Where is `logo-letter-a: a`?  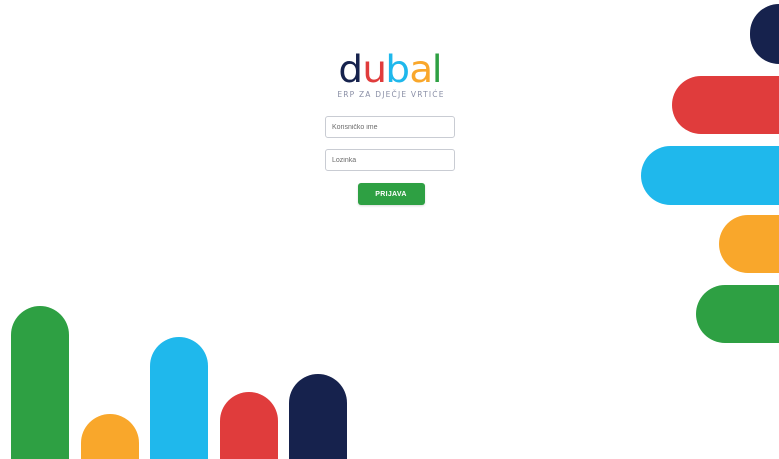
logo-letter-a: a is located at coordinates (421, 69).